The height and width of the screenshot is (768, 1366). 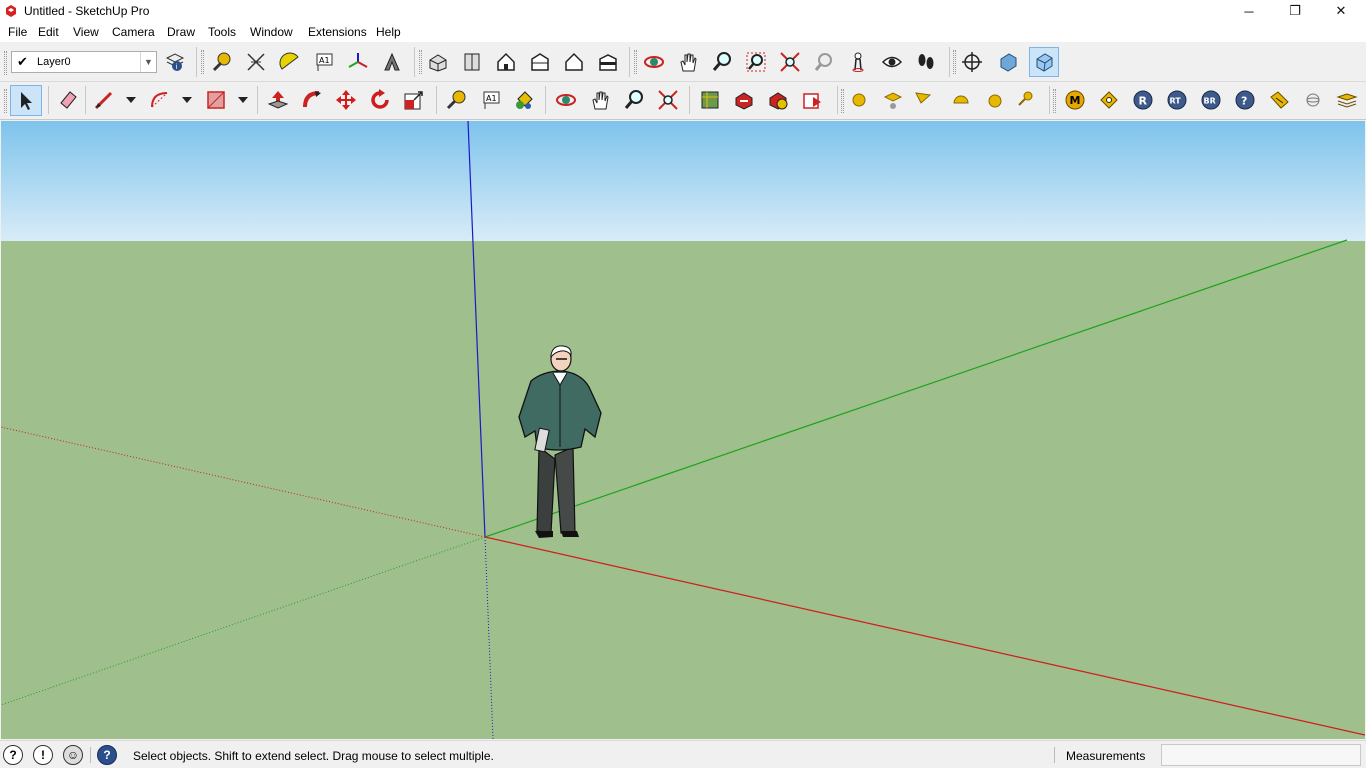 What do you see at coordinates (148, 62) in the screenshot?
I see `chevron-down-icon: ▼` at bounding box center [148, 62].